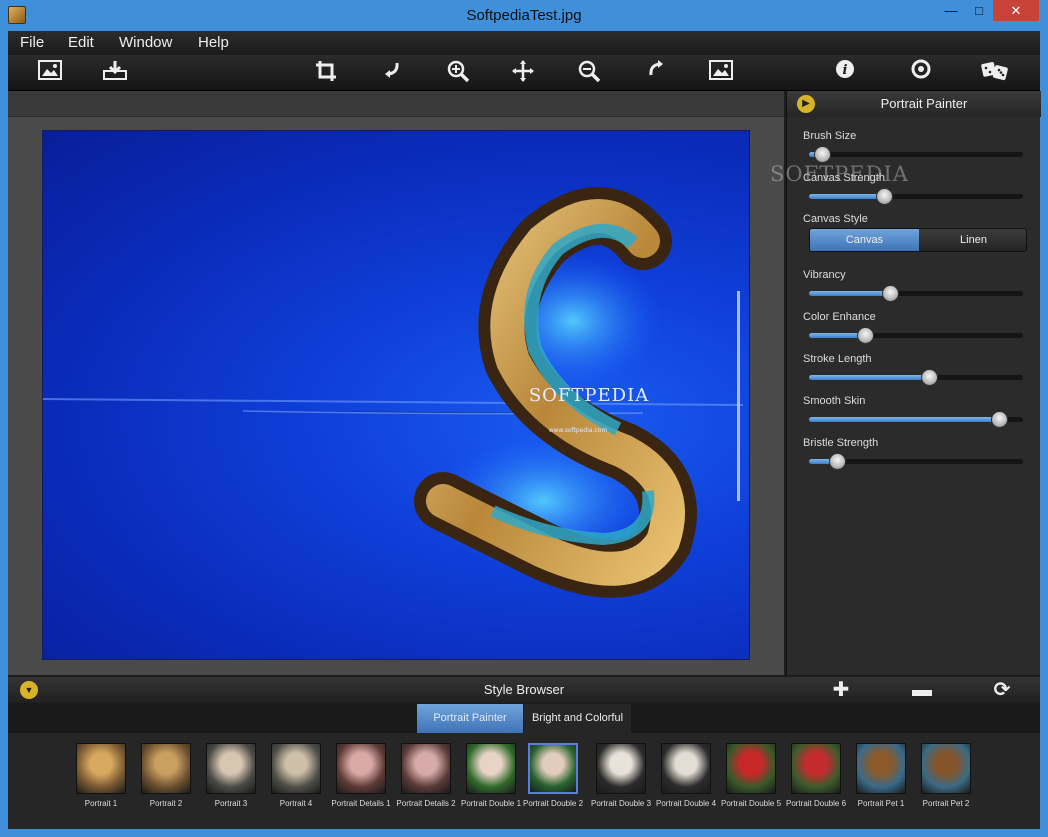 Image resolution: width=1048 pixels, height=837 pixels. I want to click on minimize-button: —, so click(951, 10).